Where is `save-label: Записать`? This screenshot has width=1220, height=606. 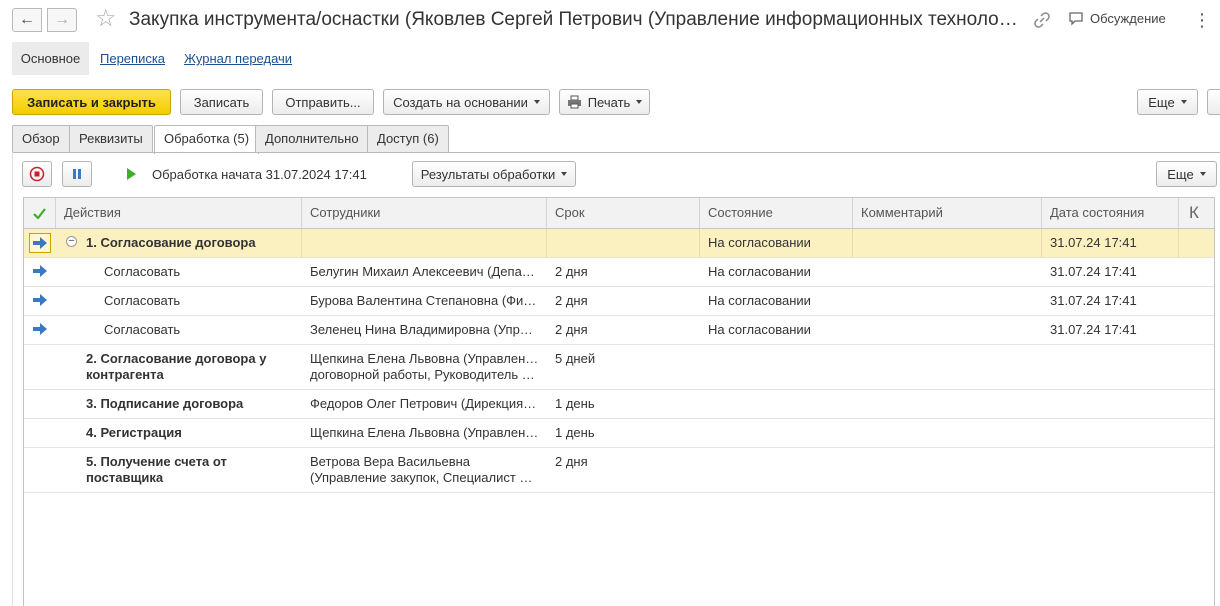
save-label: Записать is located at coordinates (221, 102).